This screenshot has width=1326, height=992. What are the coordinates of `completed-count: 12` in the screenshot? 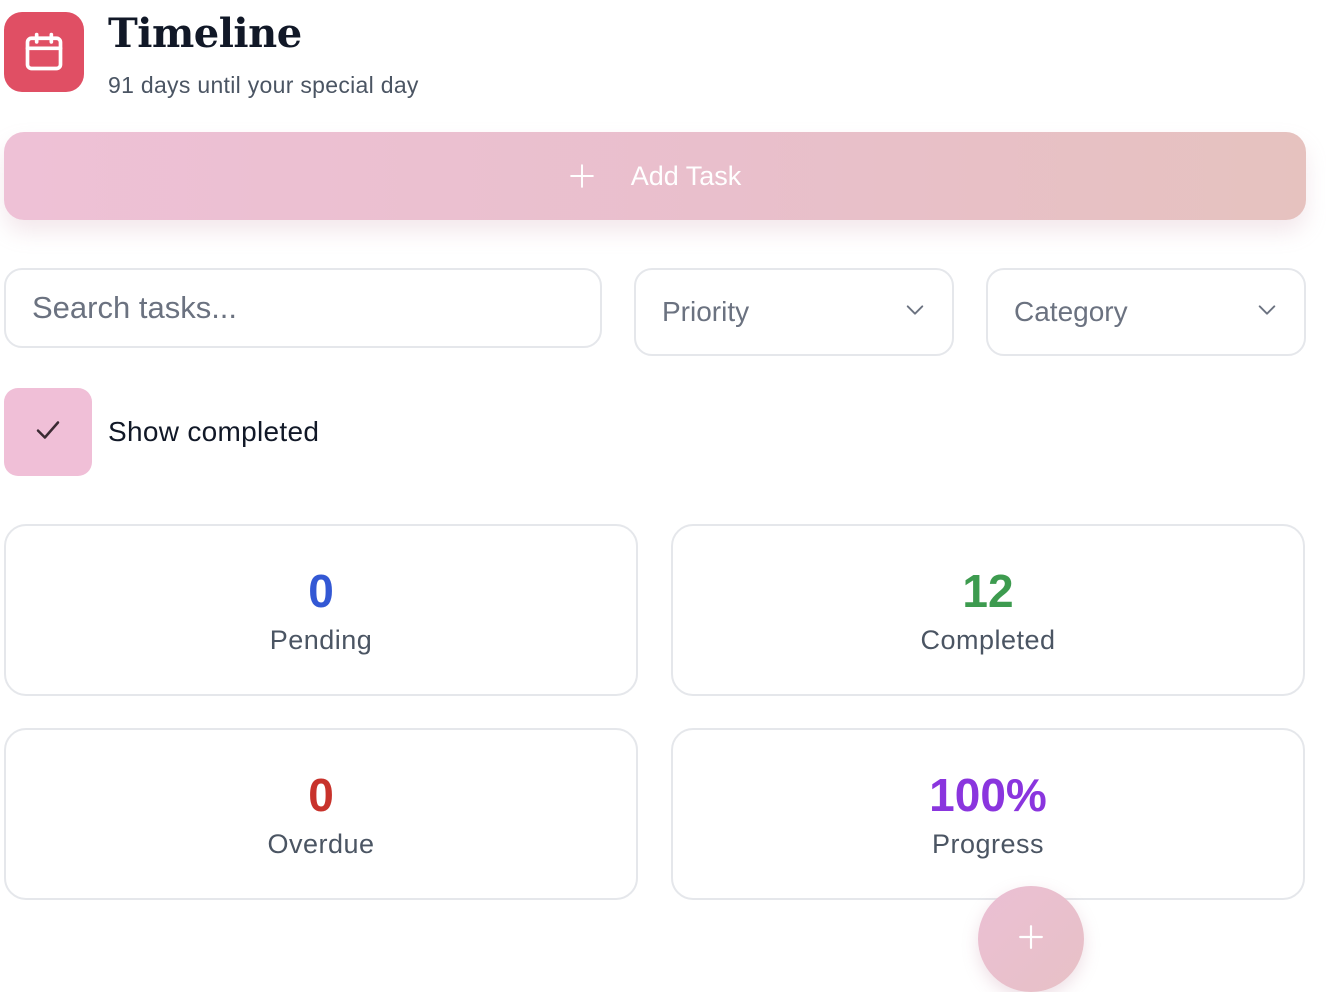 It's located at (988, 590).